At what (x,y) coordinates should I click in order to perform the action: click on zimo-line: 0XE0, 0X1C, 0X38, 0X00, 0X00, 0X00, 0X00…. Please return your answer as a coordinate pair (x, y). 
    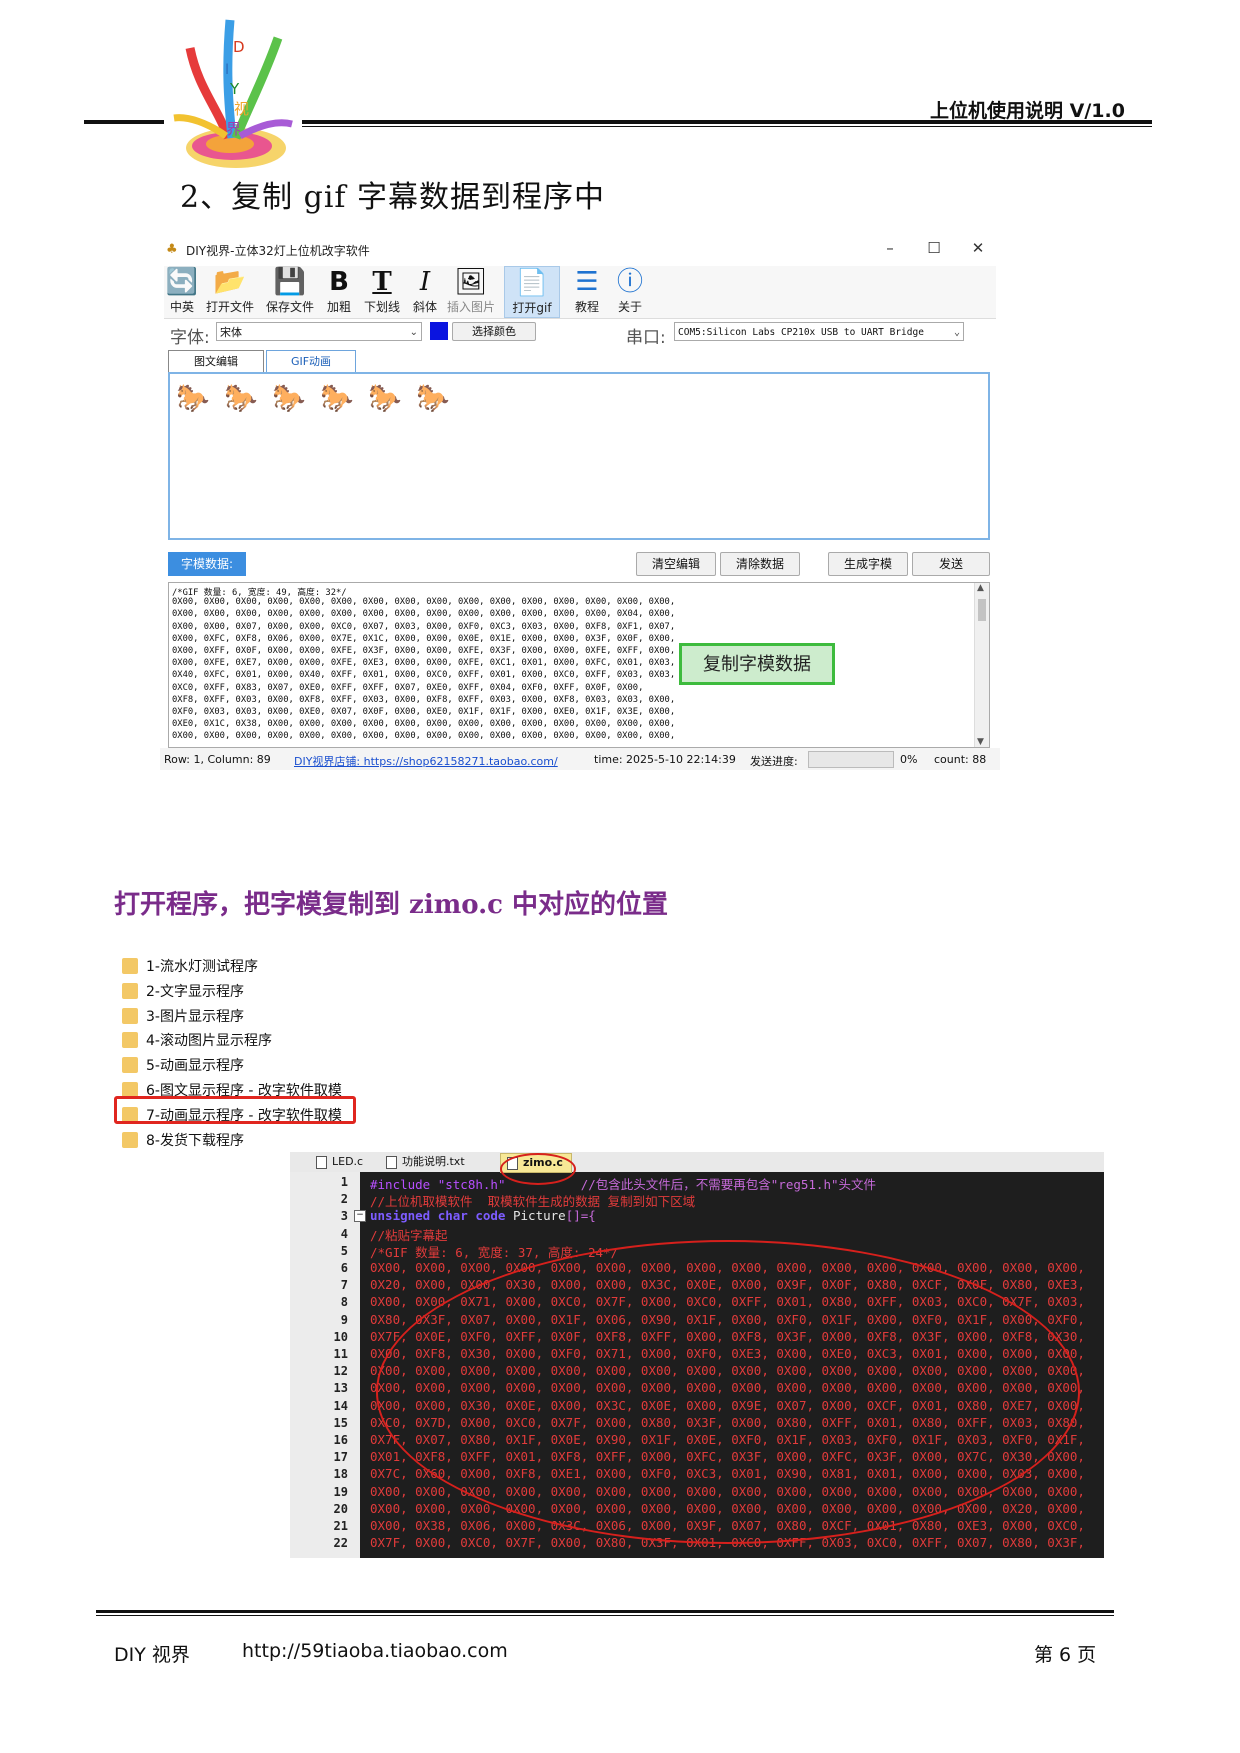
    Looking at the image, I should click on (424, 724).